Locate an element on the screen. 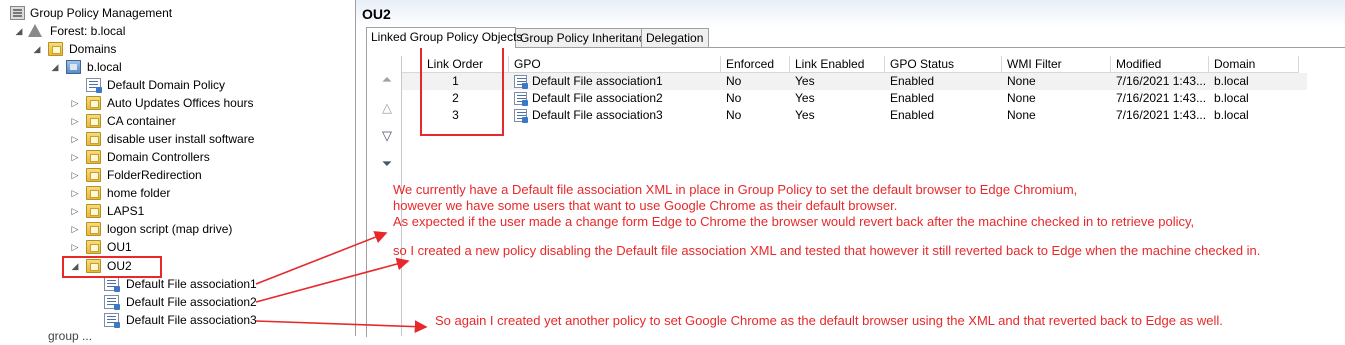 The width and height of the screenshot is (1345, 345). column-header-modified: Modified is located at coordinates (1160, 64).